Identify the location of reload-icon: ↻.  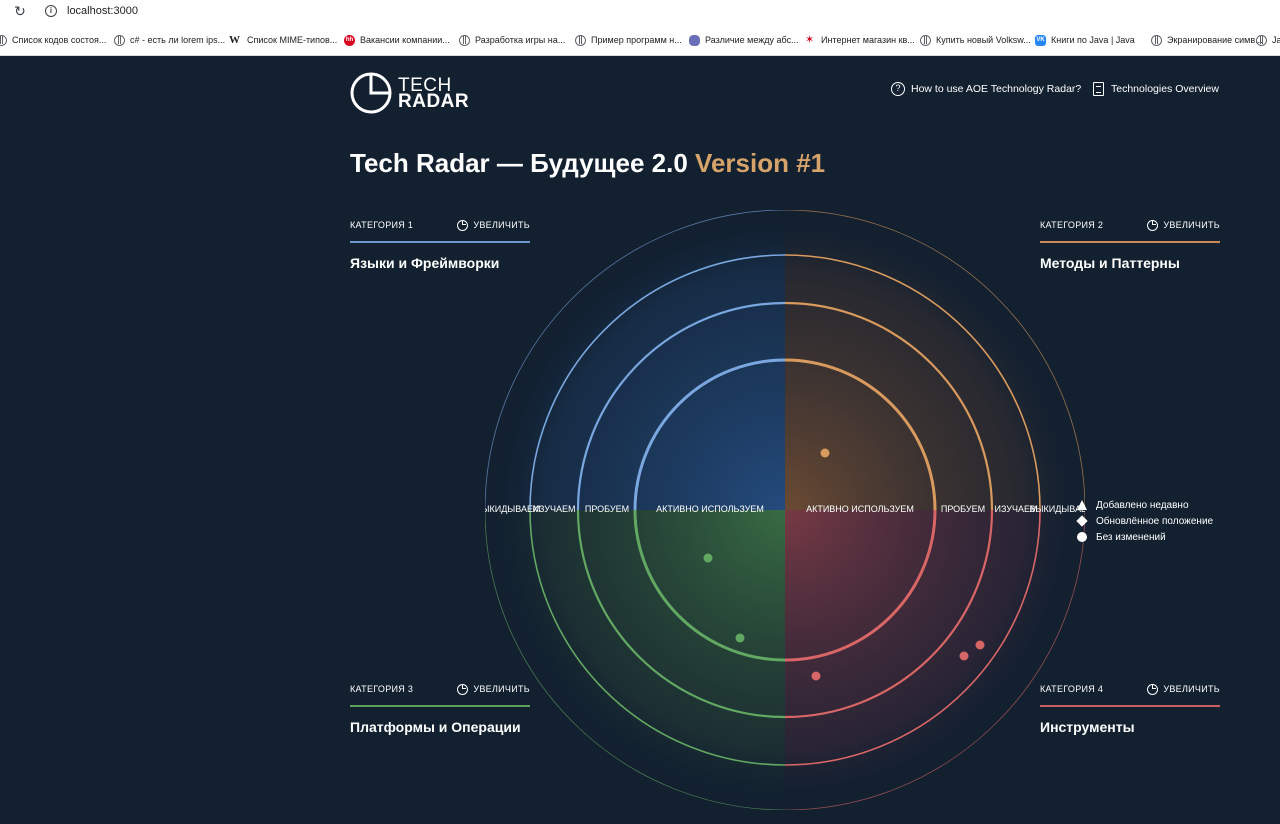
(20, 11).